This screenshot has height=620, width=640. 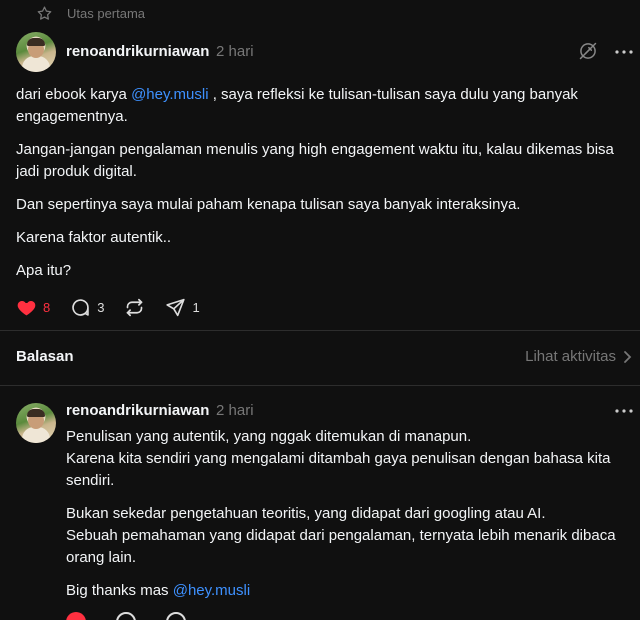 I want to click on comment-count: 3, so click(x=101, y=307).